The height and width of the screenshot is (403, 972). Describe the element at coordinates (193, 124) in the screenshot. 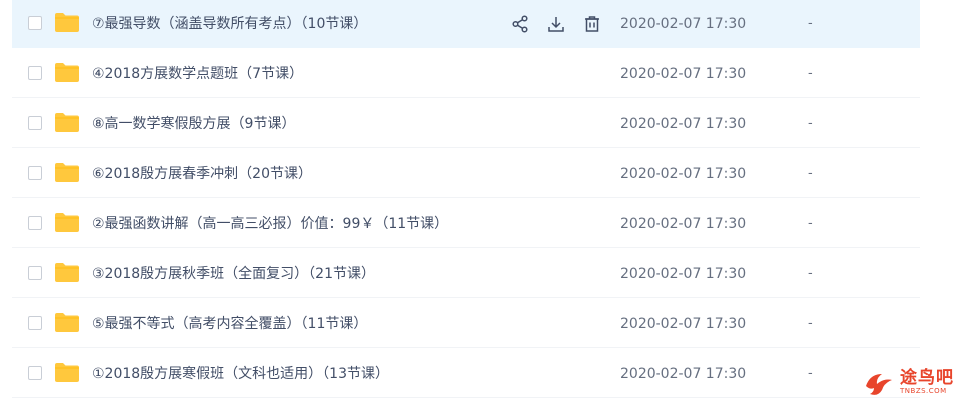

I see `file-name: ⑧高一数学寒假殷方展（9节课）` at that location.